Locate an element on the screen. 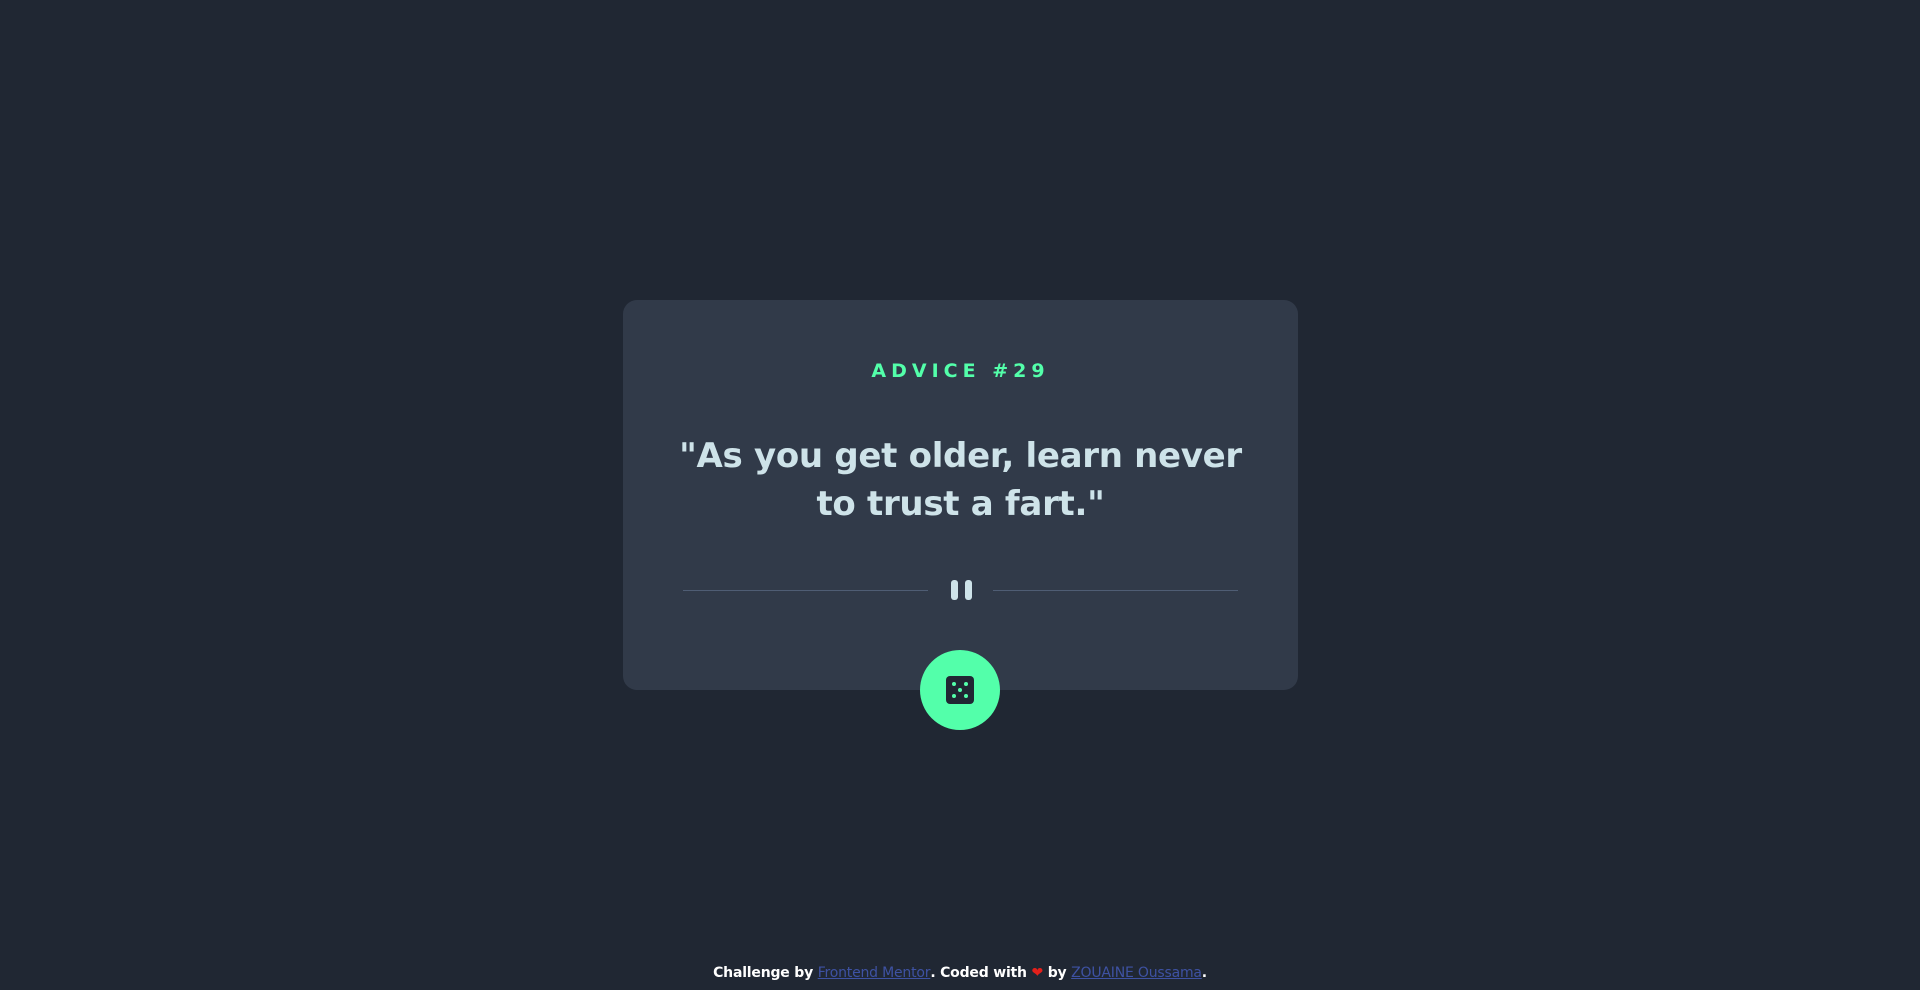 The height and width of the screenshot is (990, 1920). footer-middle: . Coded with is located at coordinates (978, 973).